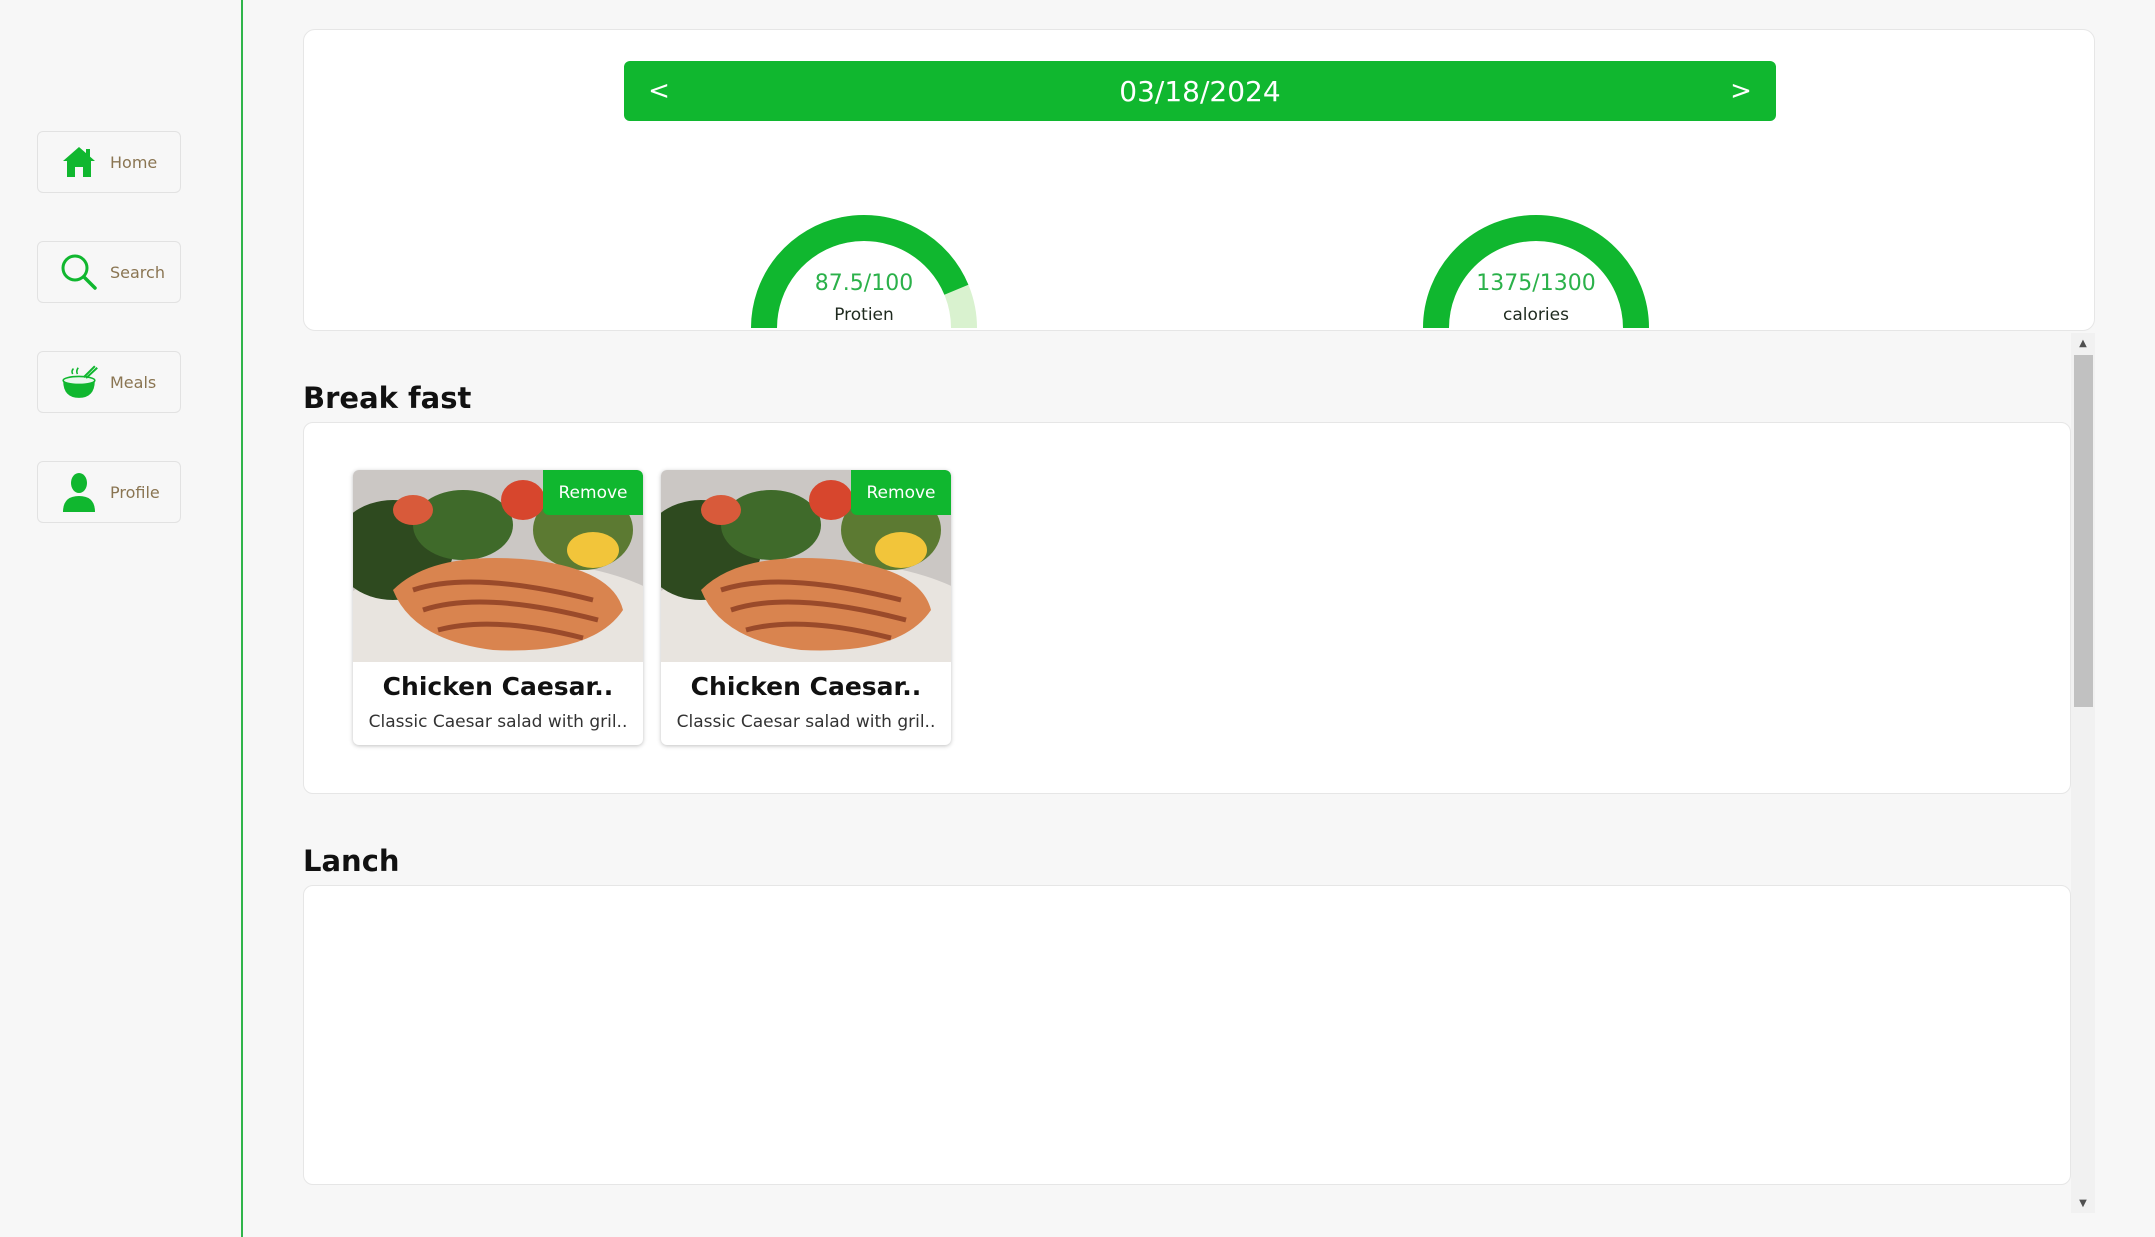  Describe the element at coordinates (79, 272) in the screenshot. I see `search-icon` at that location.